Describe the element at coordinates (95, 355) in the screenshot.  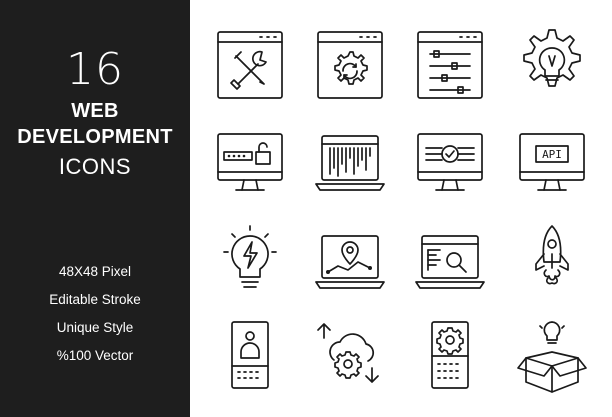
I see `feature-vector: %100 Vector` at that location.